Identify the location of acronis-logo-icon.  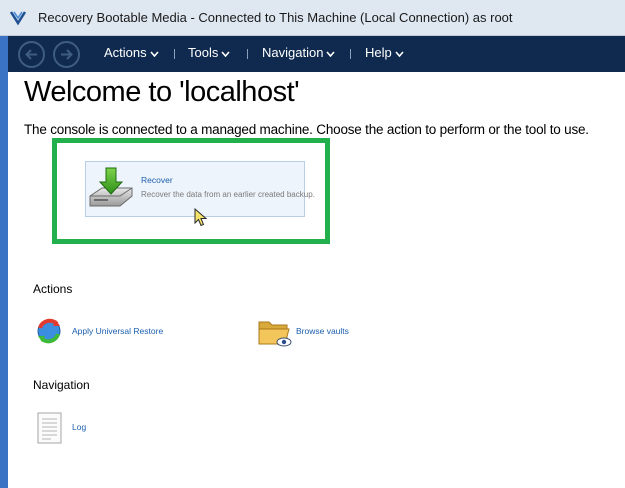
(18, 18).